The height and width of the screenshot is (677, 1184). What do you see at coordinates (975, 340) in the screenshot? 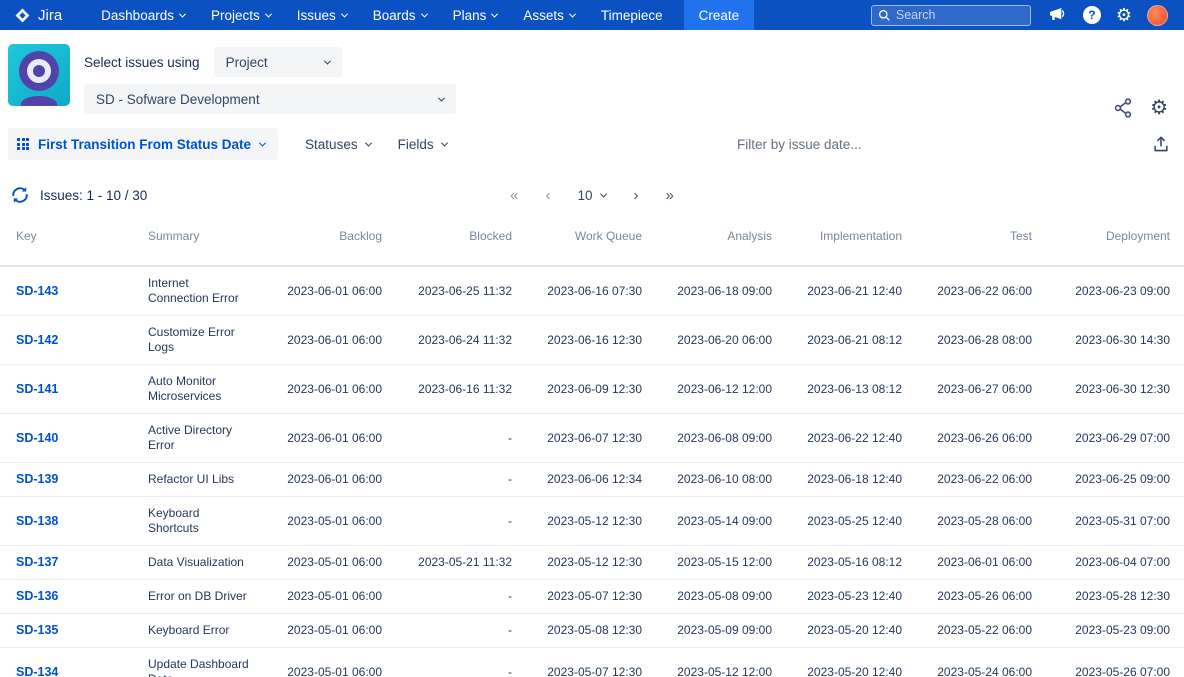
I see `date-cell: 2023-06-28 08:00` at bounding box center [975, 340].